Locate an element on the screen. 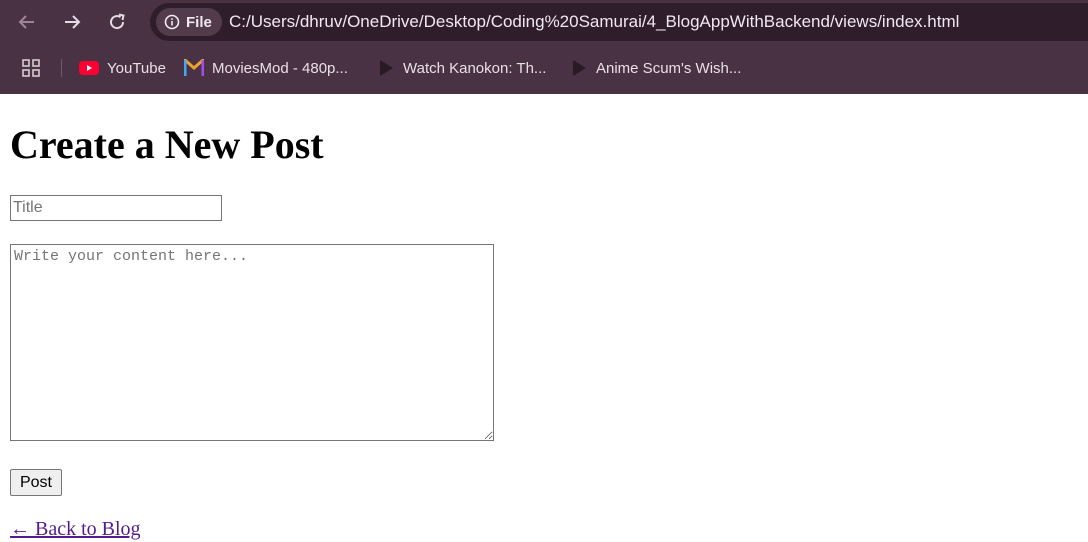  post-button: Post is located at coordinates (36, 482).